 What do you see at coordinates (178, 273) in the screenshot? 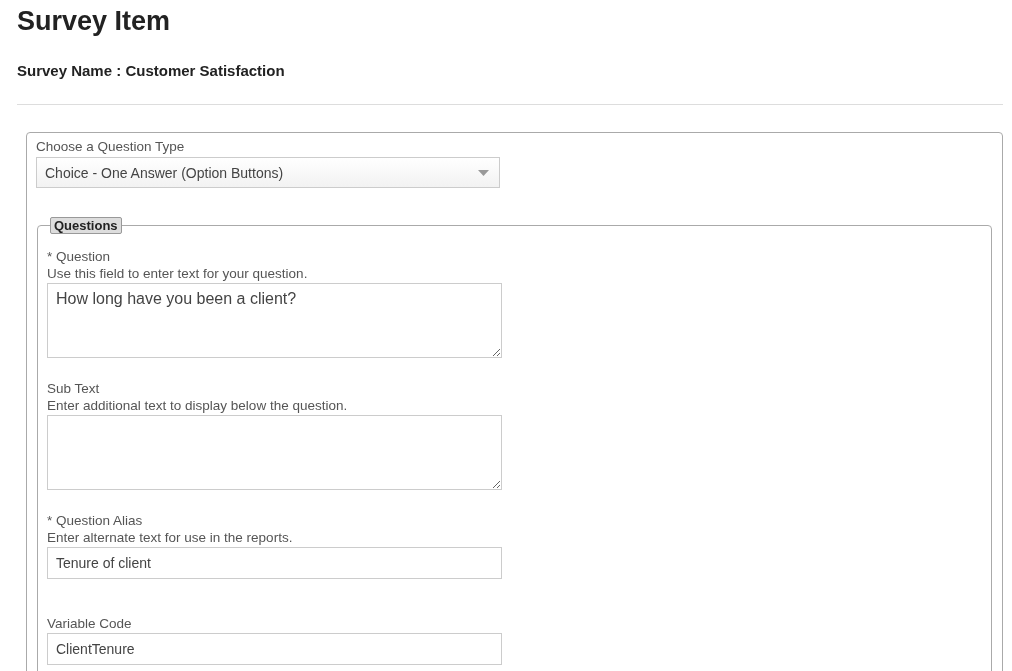
I see `field-hint: Use this field to enter text for your question.` at bounding box center [178, 273].